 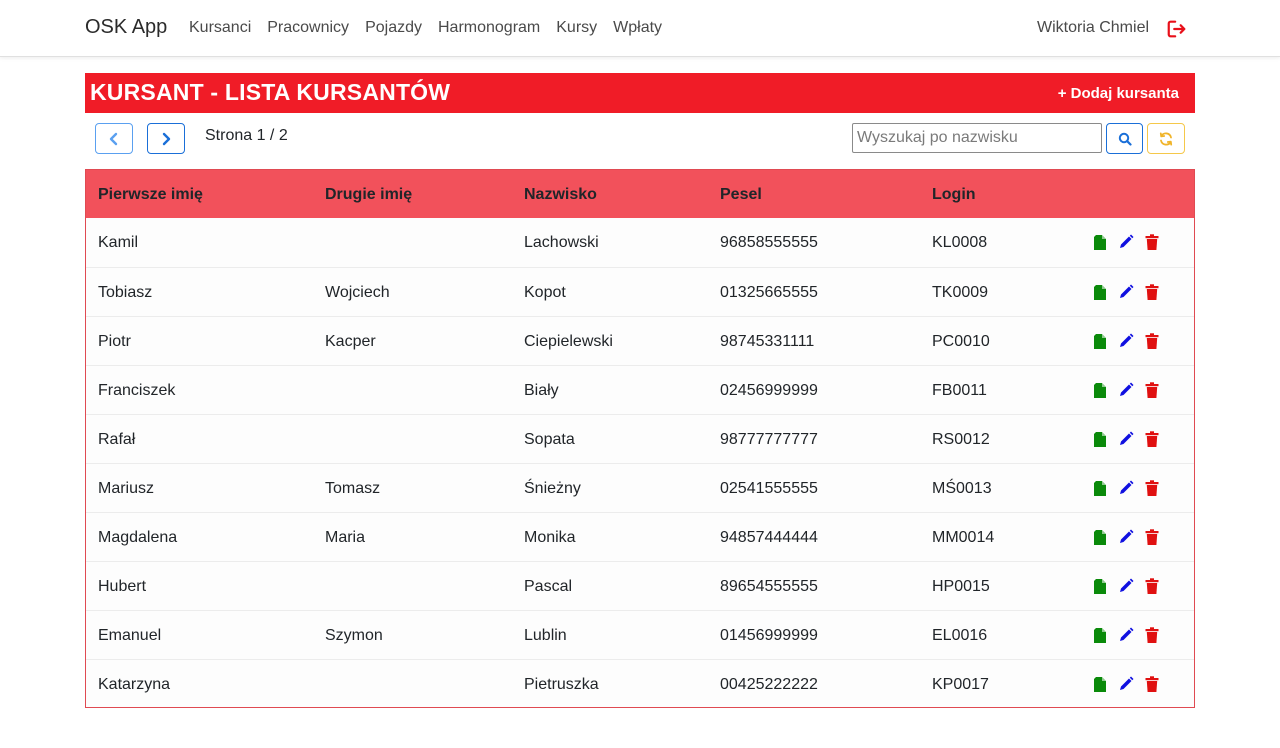 What do you see at coordinates (769, 537) in the screenshot?
I see `pesel-cell: 94857444444` at bounding box center [769, 537].